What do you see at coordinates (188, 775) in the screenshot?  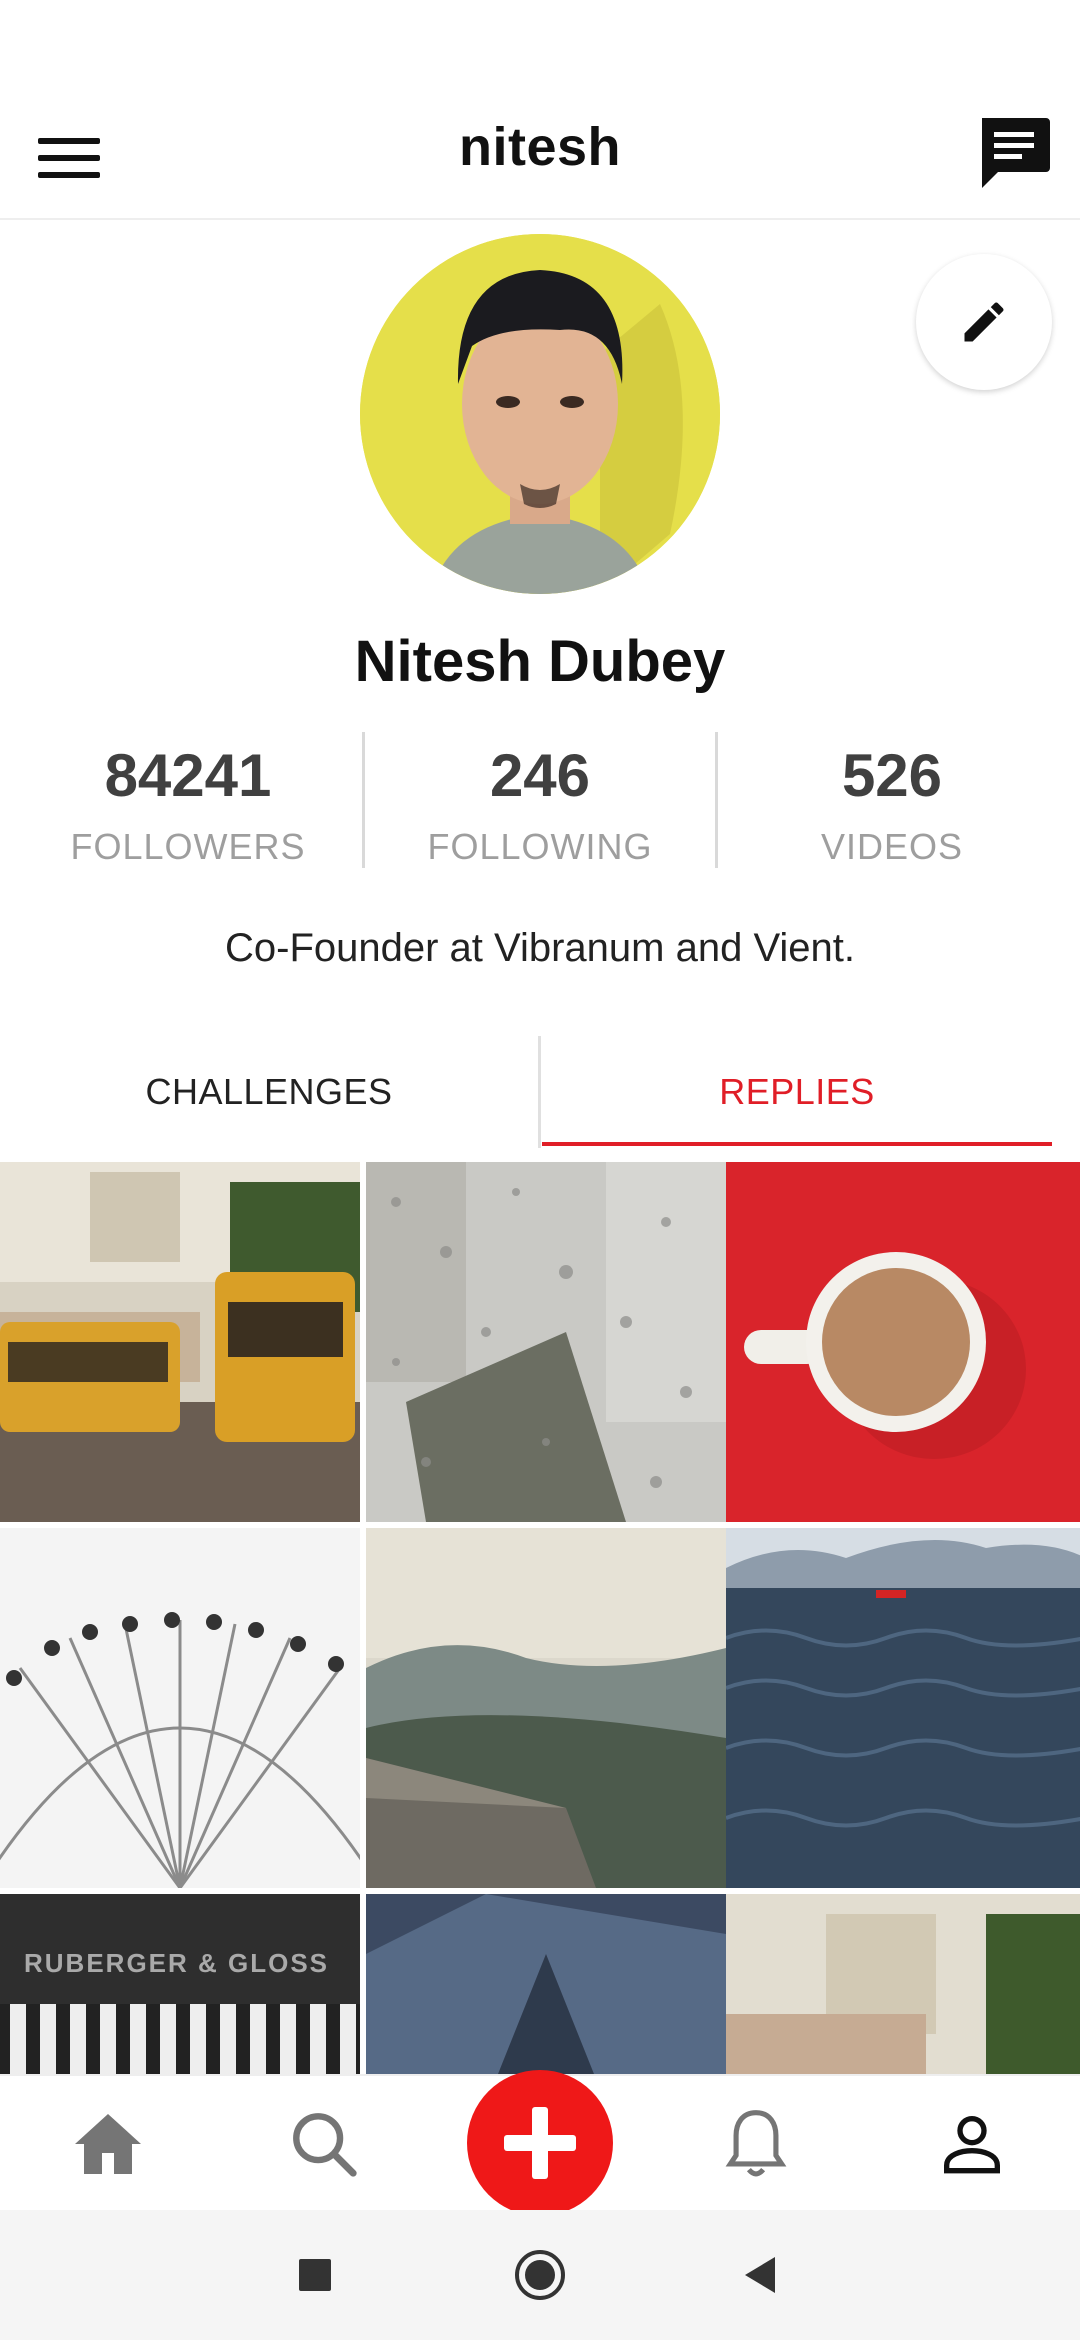 I see `stat-value: 84241` at bounding box center [188, 775].